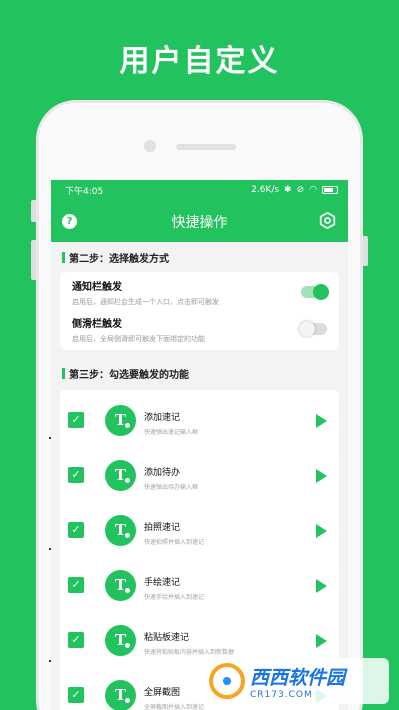  I want to click on watermark-domain: CR173.COM, so click(281, 694).